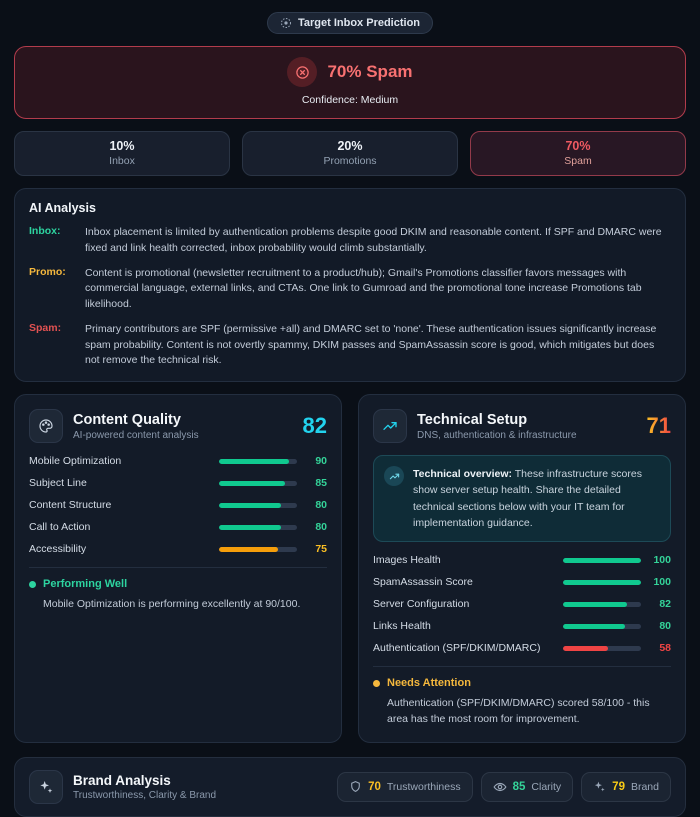 This screenshot has width=700, height=817. What do you see at coordinates (376, 683) in the screenshot?
I see `amber-dot-icon` at bounding box center [376, 683].